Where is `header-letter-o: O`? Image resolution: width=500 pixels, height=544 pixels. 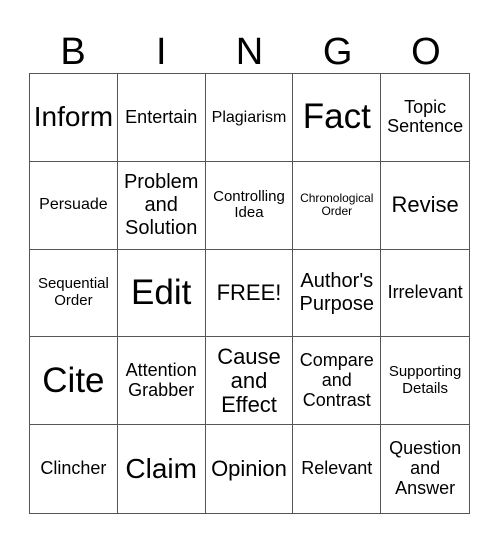
header-letter-o: O is located at coordinates (426, 52).